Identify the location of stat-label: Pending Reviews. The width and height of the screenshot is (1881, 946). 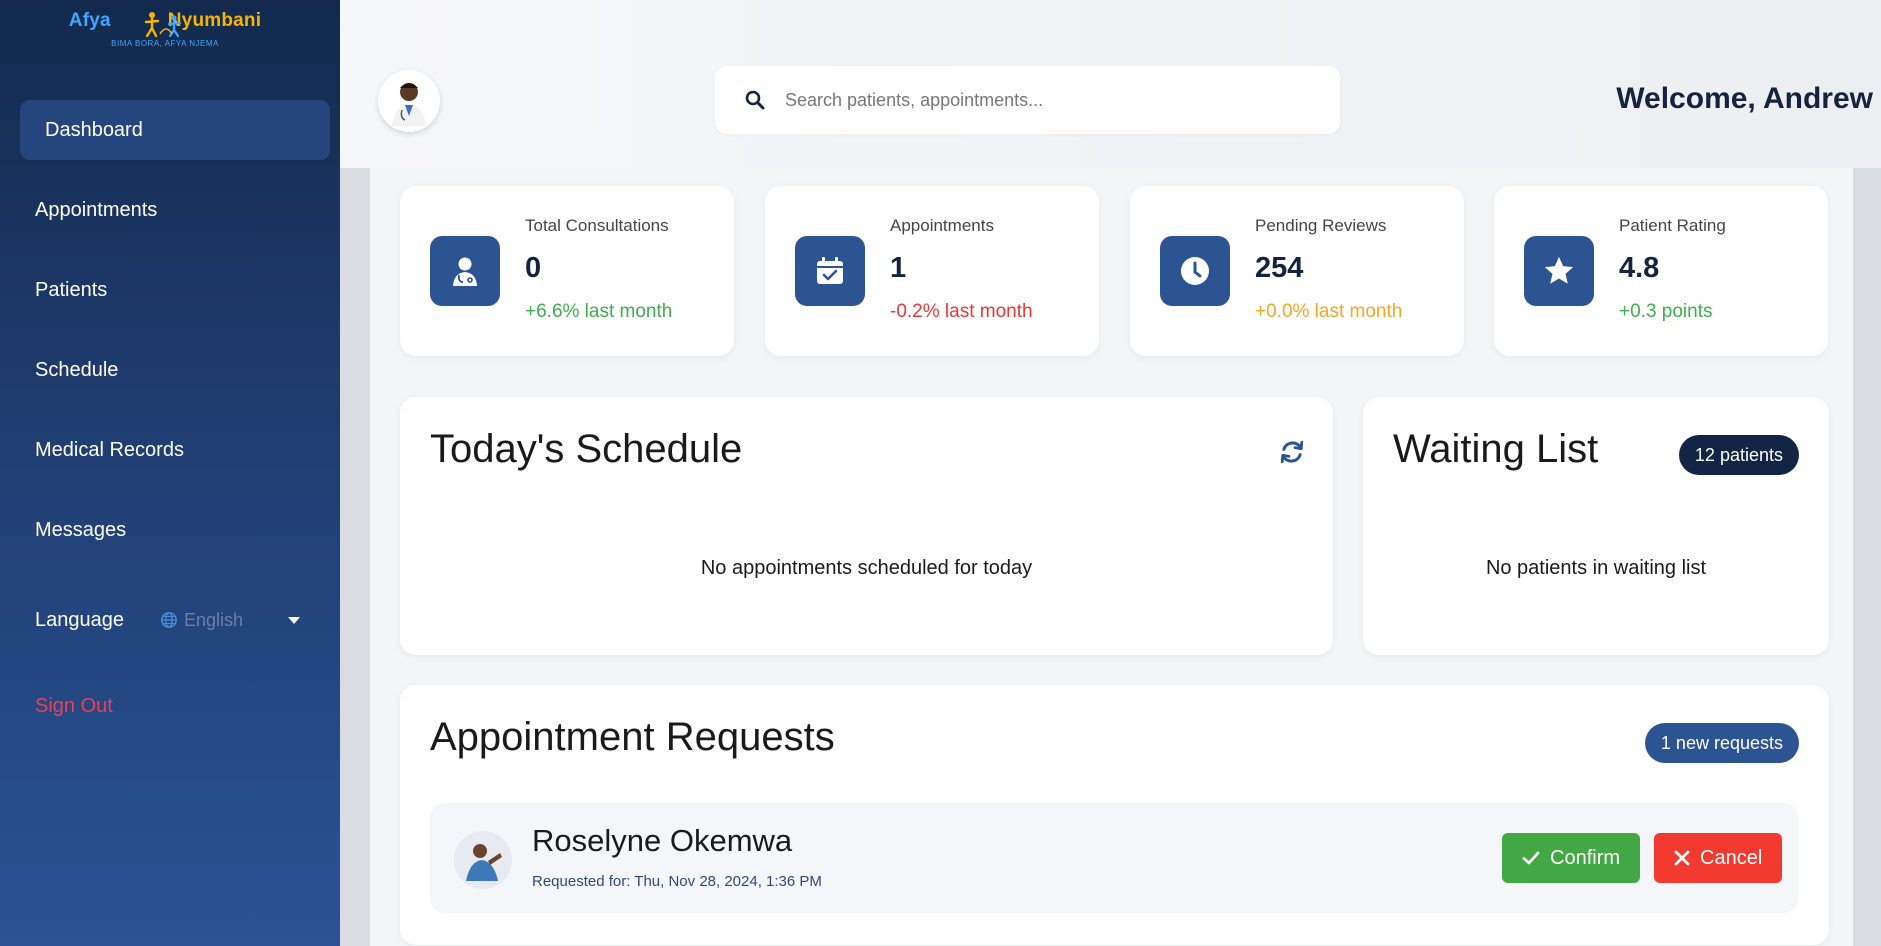
(1321, 225).